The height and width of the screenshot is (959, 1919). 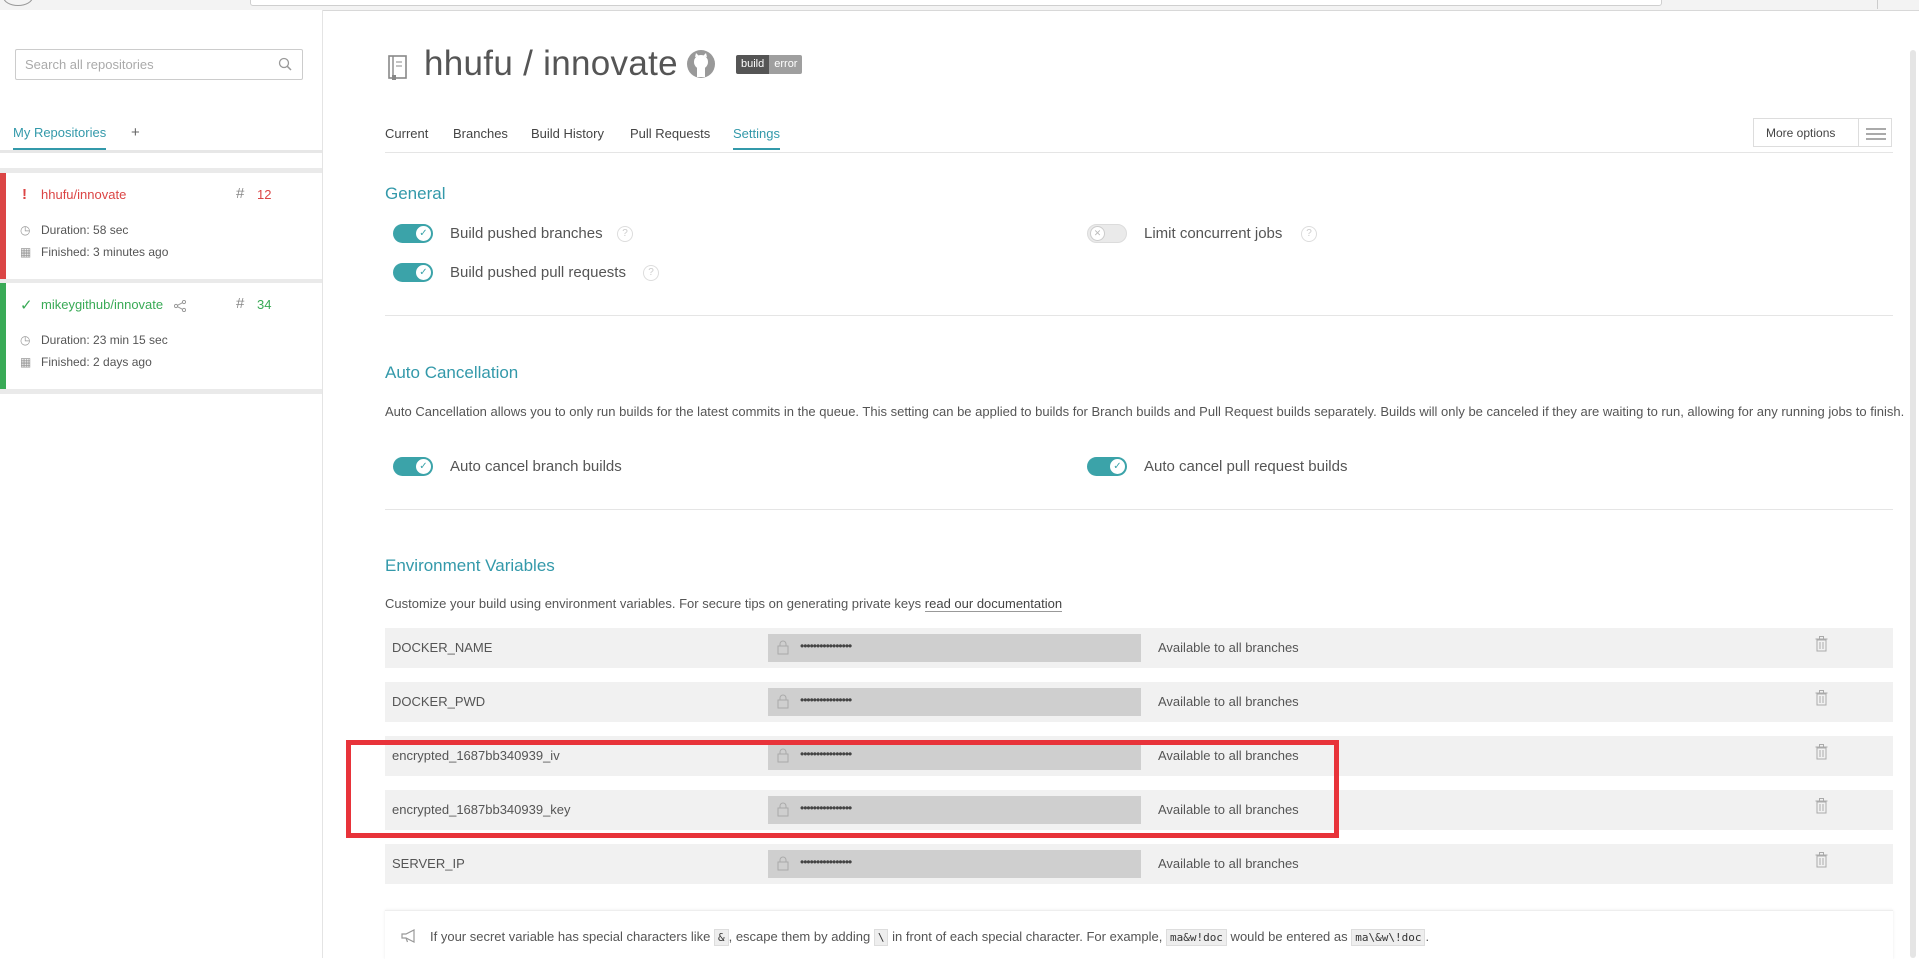 What do you see at coordinates (18, 3) in the screenshot?
I see `browser-button` at bounding box center [18, 3].